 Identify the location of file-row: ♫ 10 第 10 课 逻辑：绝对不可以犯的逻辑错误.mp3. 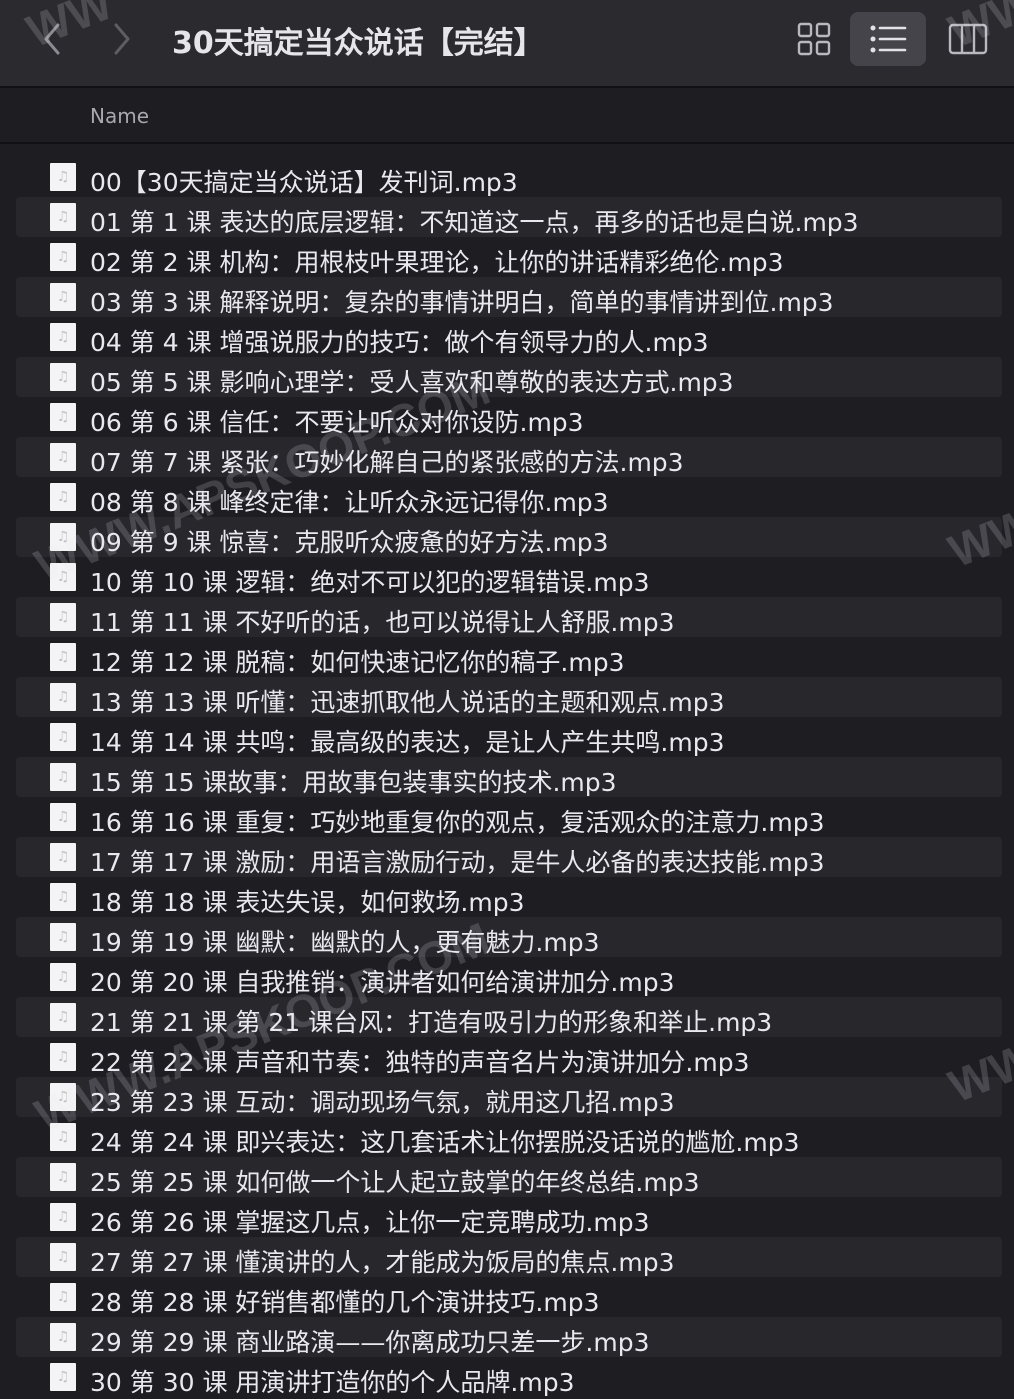
(507, 577).